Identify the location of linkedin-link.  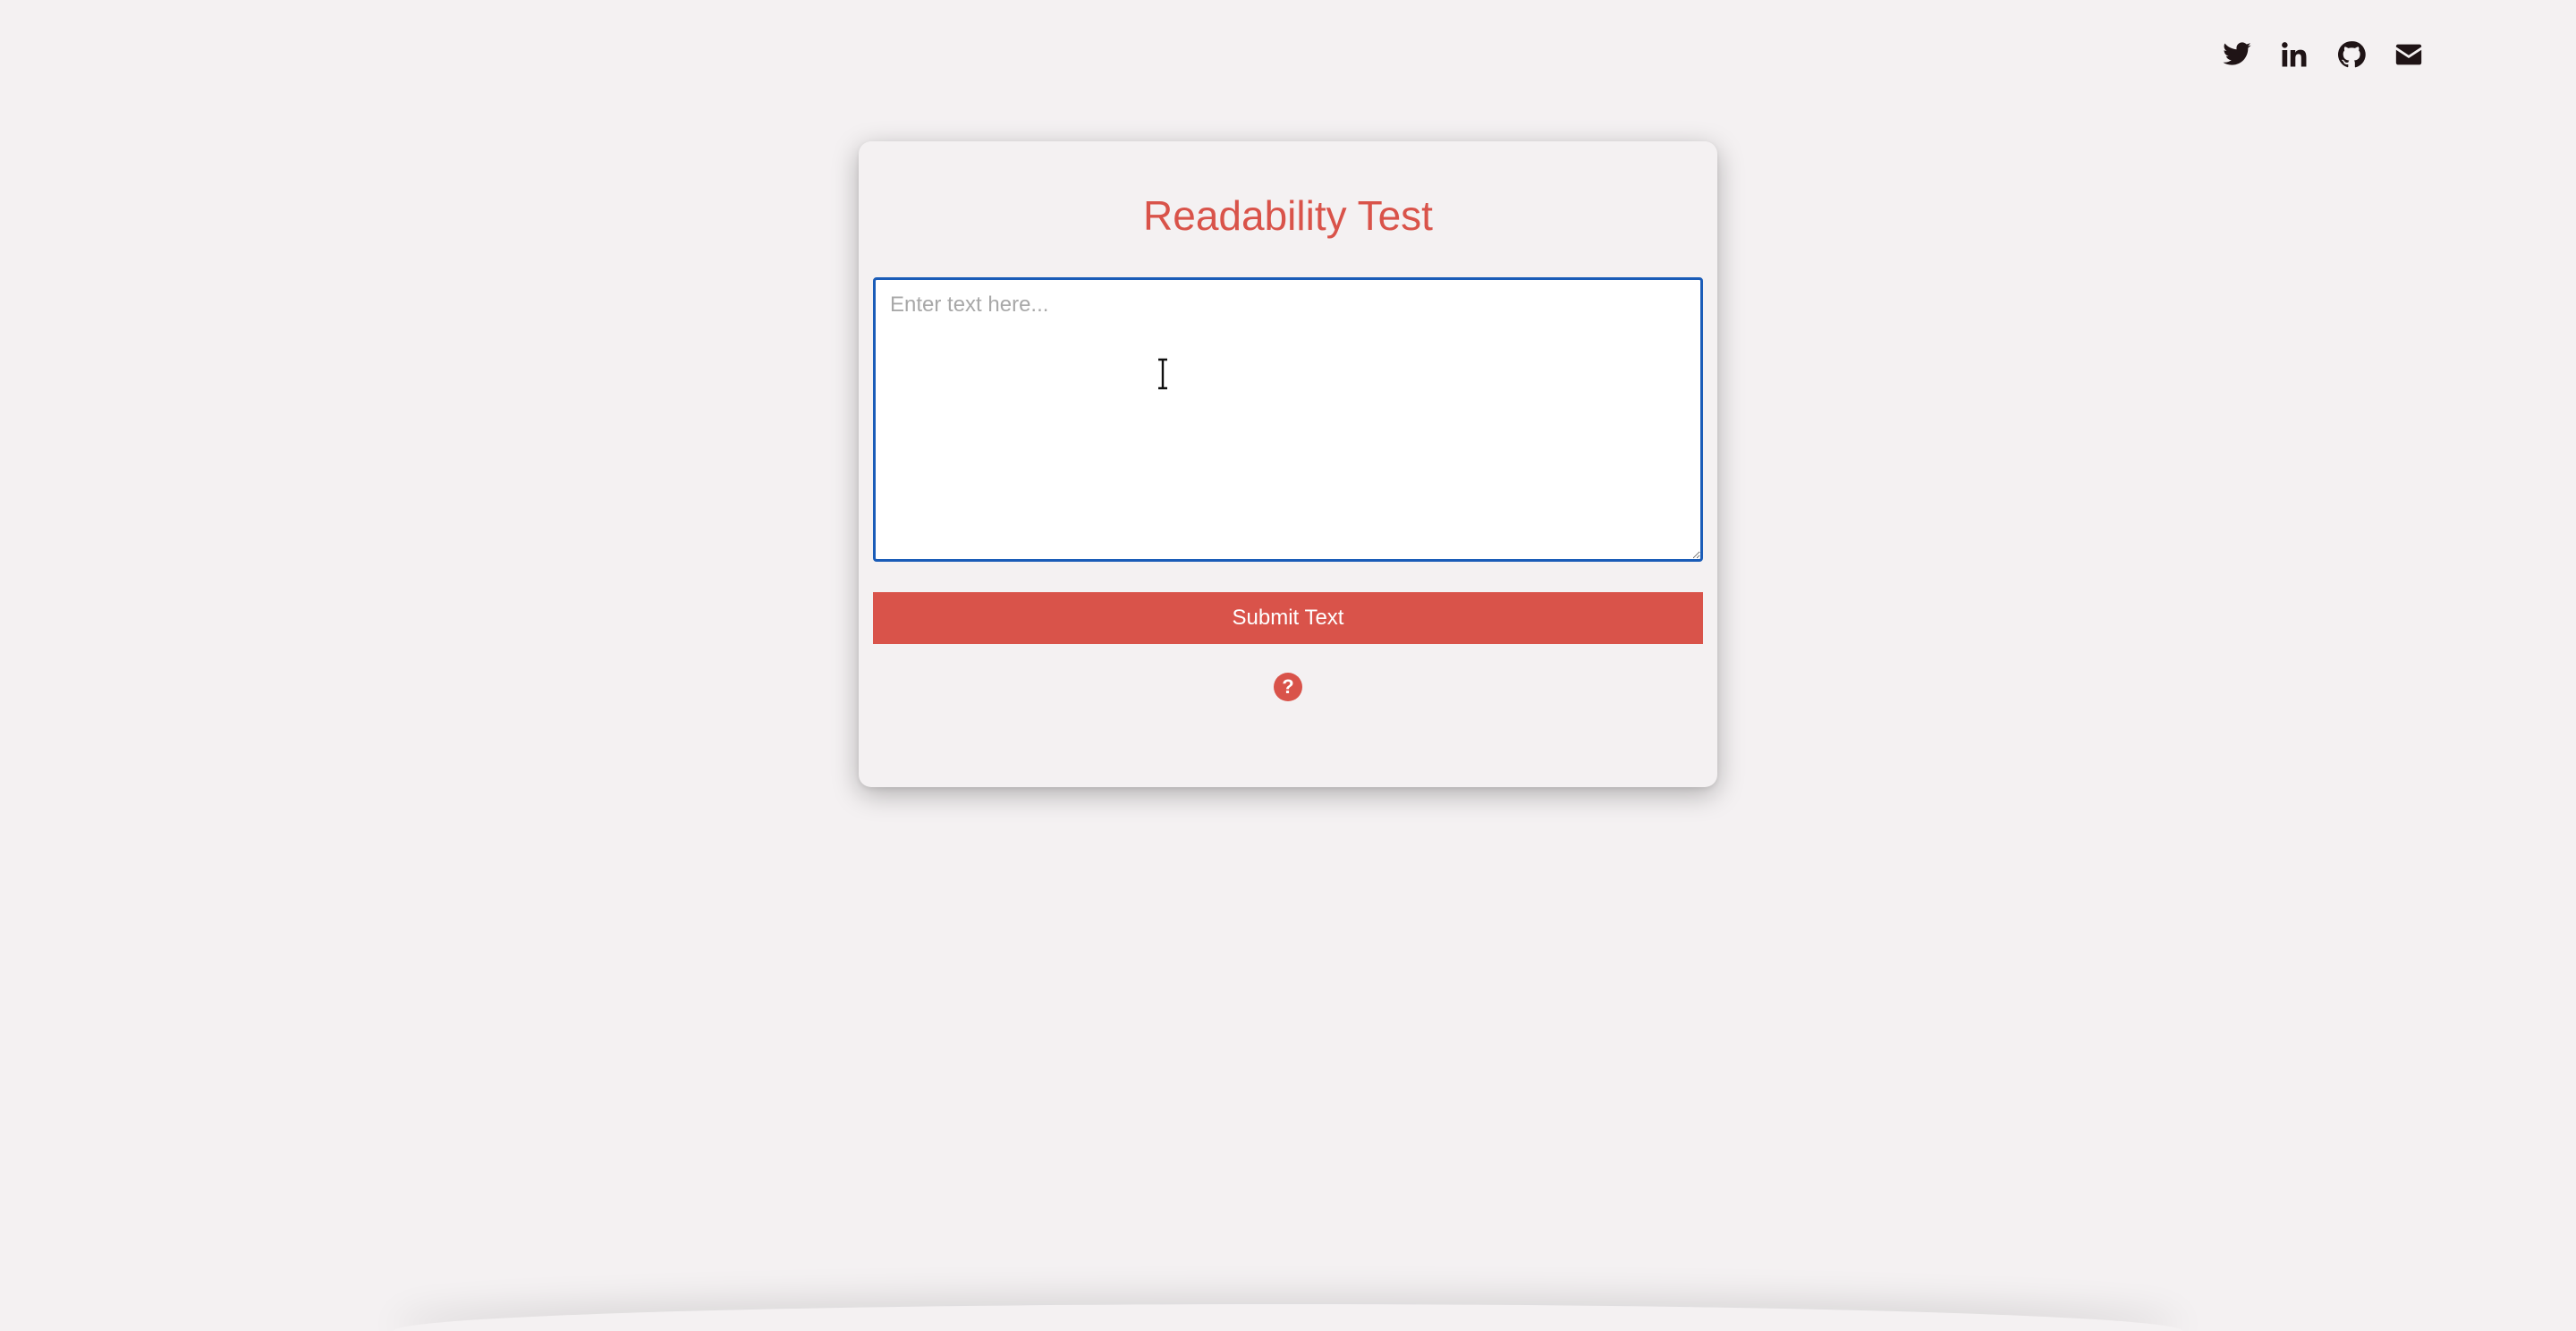
(2294, 55).